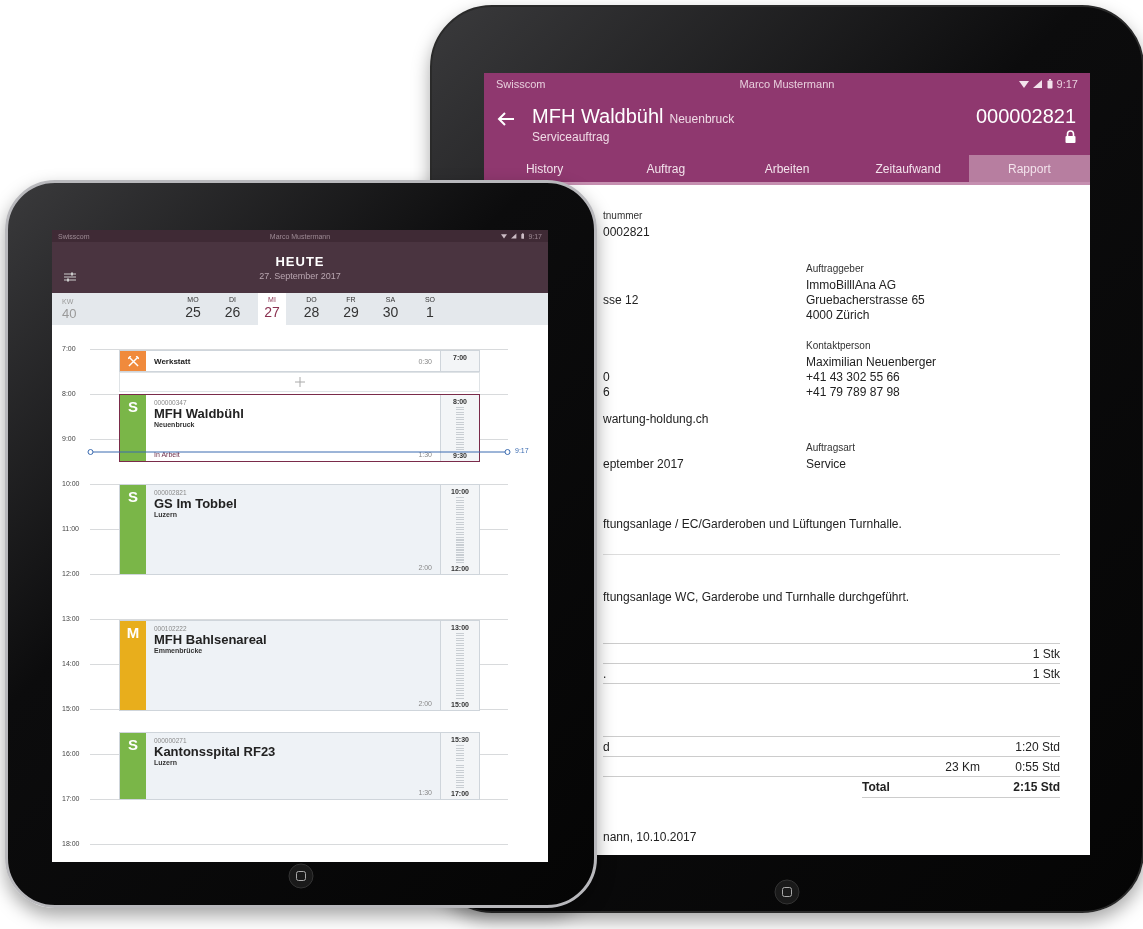  I want to click on week-number: 40, so click(70, 313).